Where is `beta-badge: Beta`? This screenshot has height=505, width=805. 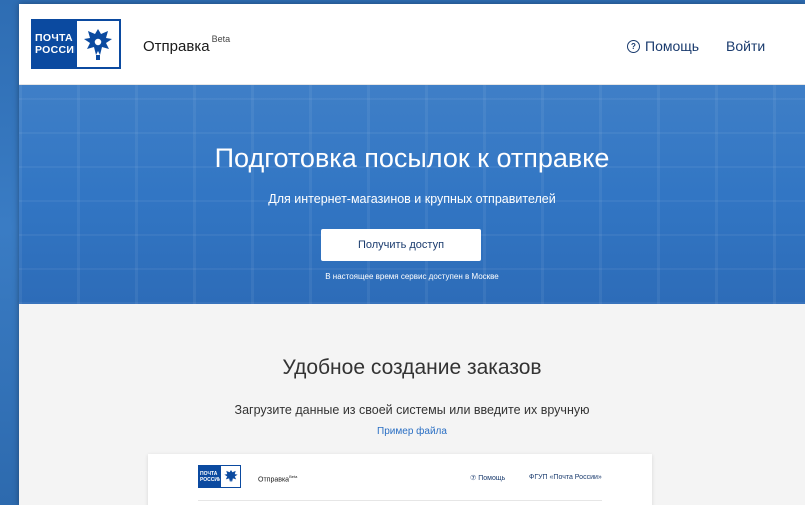 beta-badge: Beta is located at coordinates (221, 39).